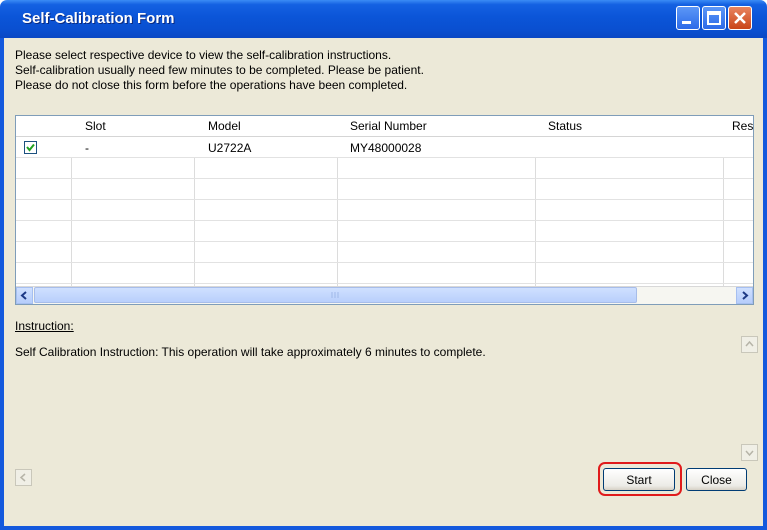 The image size is (767, 530). What do you see at coordinates (688, 18) in the screenshot?
I see `minimize-button` at bounding box center [688, 18].